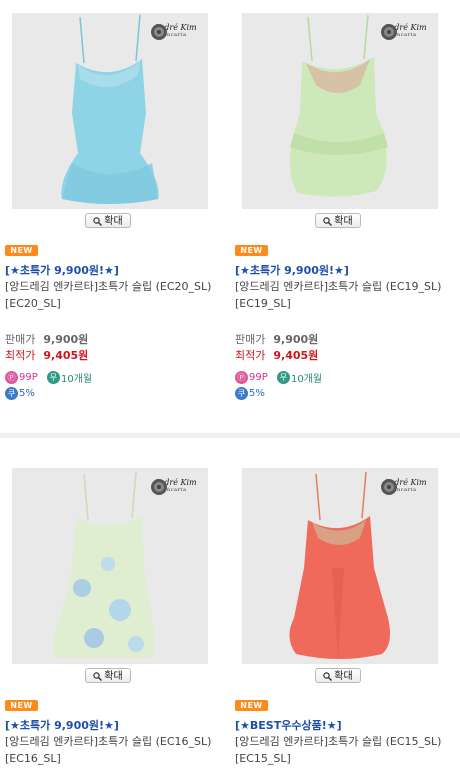 This screenshot has width=460, height=772. What do you see at coordinates (112, 295) in the screenshot?
I see `product-description: [앙드레김 엔카르타]초특가 슬립 (EC20_SL)[EC20_SL]` at bounding box center [112, 295].